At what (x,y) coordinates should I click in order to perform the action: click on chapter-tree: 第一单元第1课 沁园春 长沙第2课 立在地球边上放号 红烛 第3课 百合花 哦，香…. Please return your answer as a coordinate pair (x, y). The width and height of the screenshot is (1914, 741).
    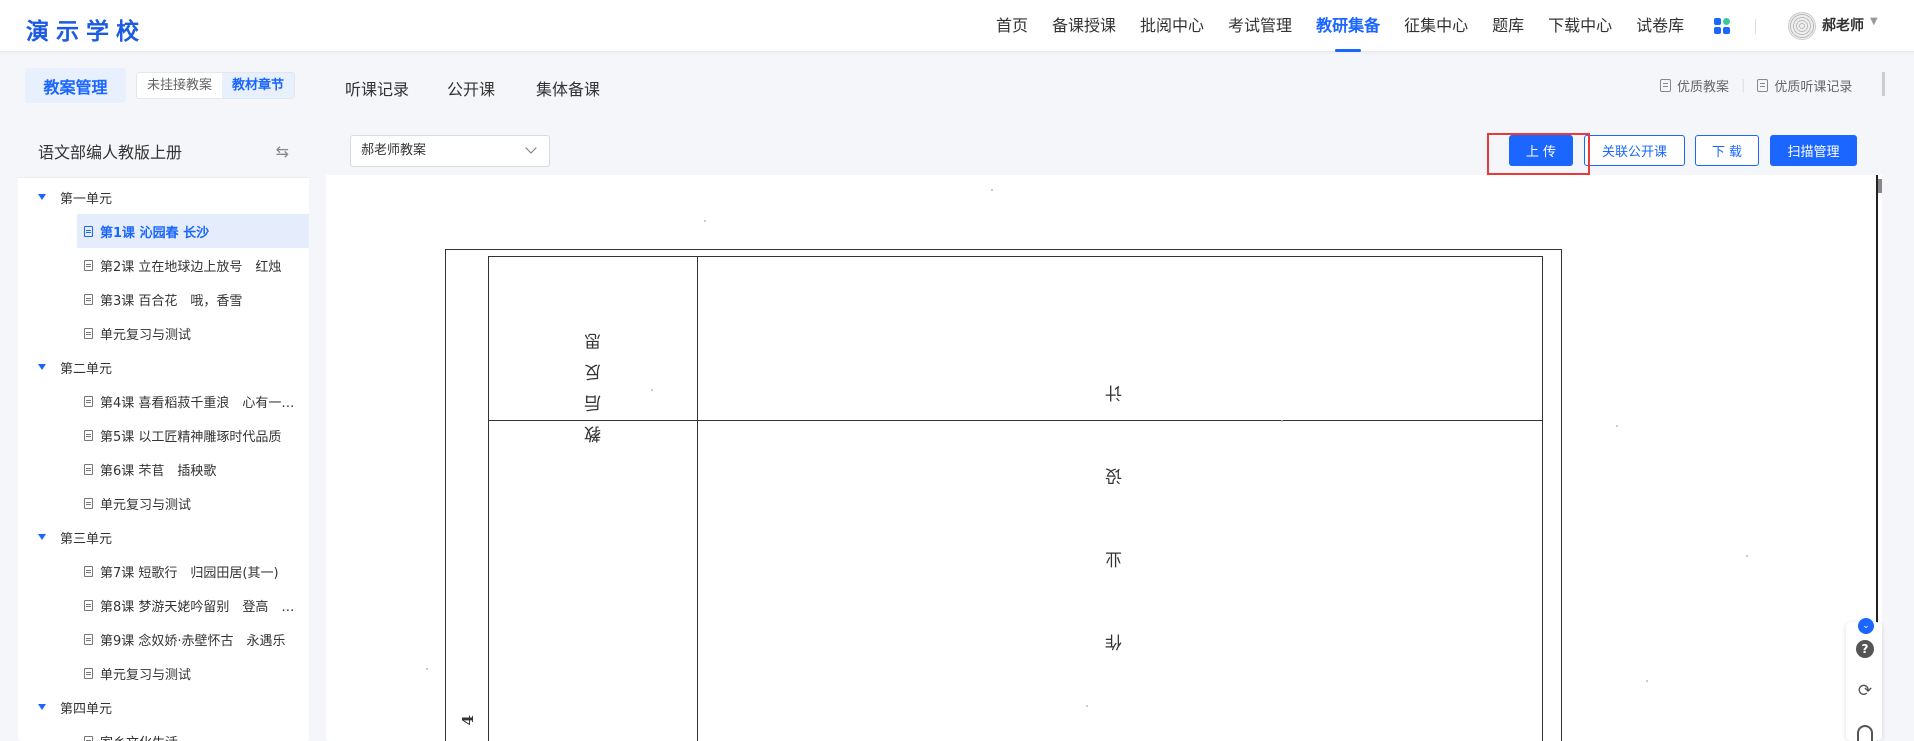
    Looking at the image, I should click on (163, 459).